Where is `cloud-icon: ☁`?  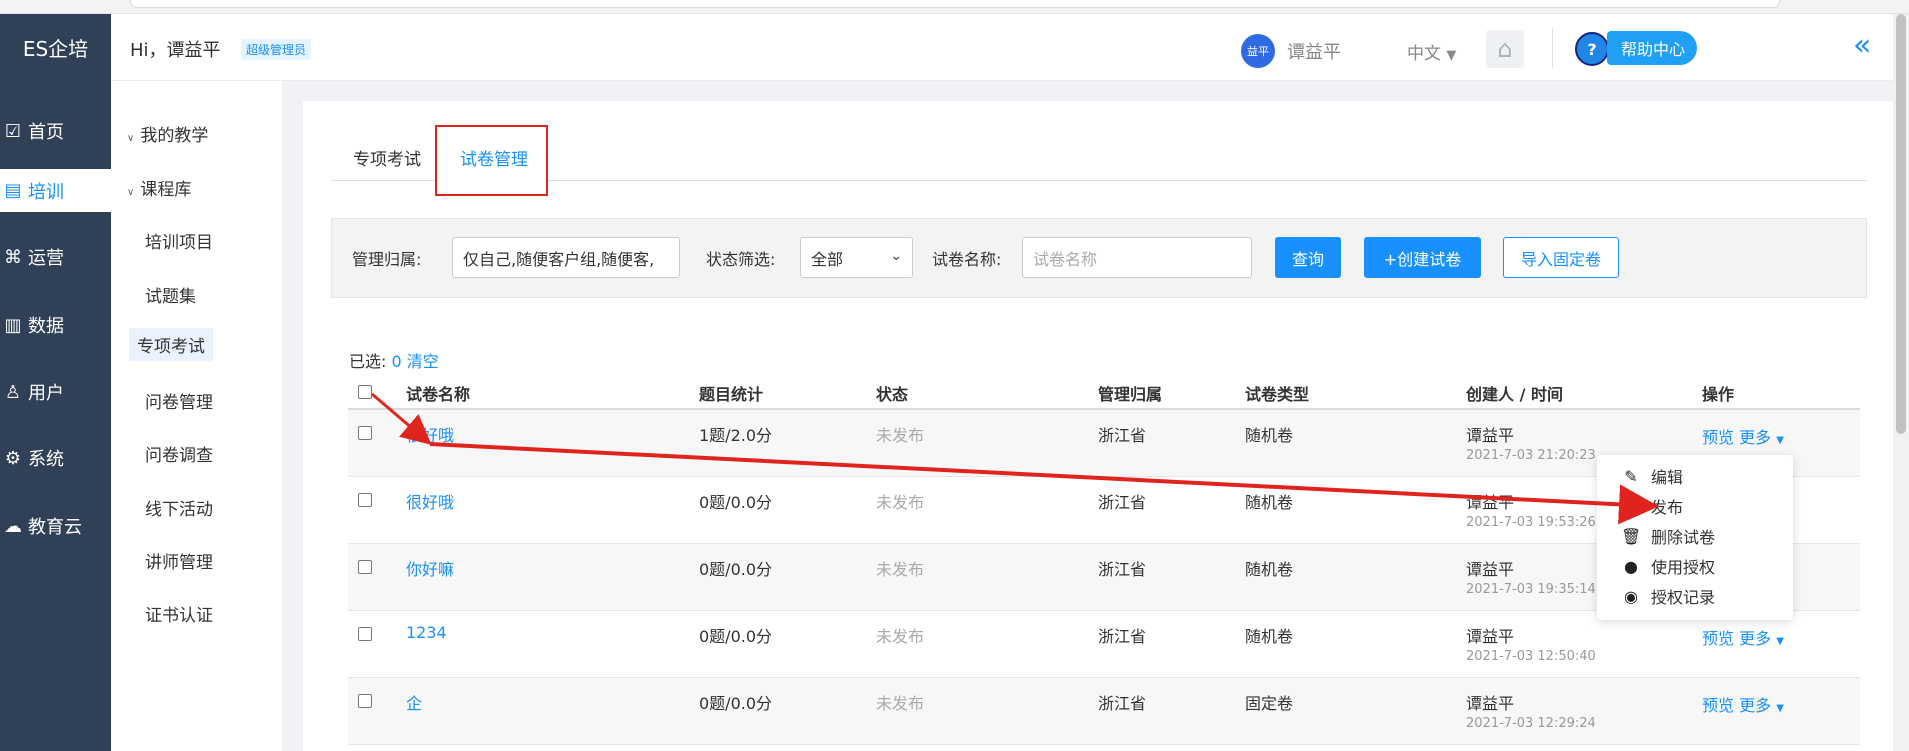
cloud-icon: ☁ is located at coordinates (13, 526).